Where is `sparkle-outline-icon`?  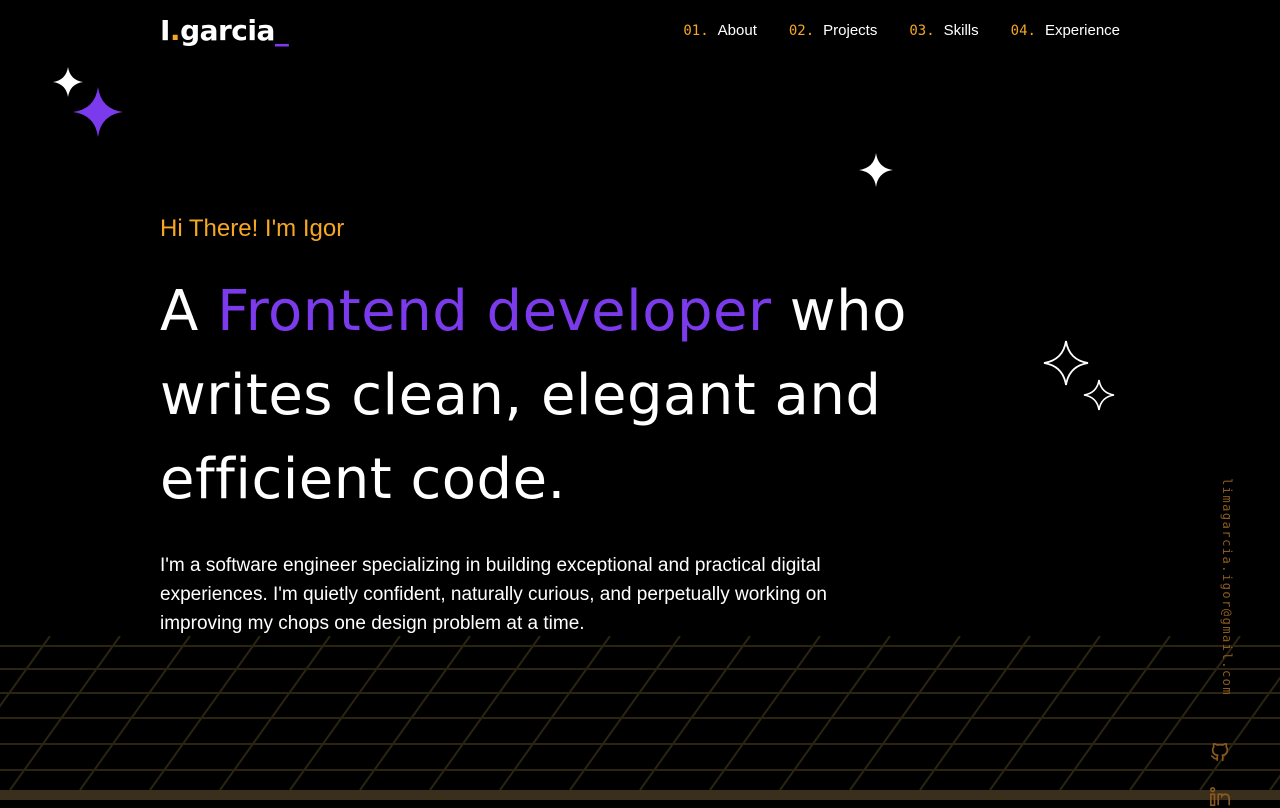
sparkle-outline-icon is located at coordinates (1099, 395).